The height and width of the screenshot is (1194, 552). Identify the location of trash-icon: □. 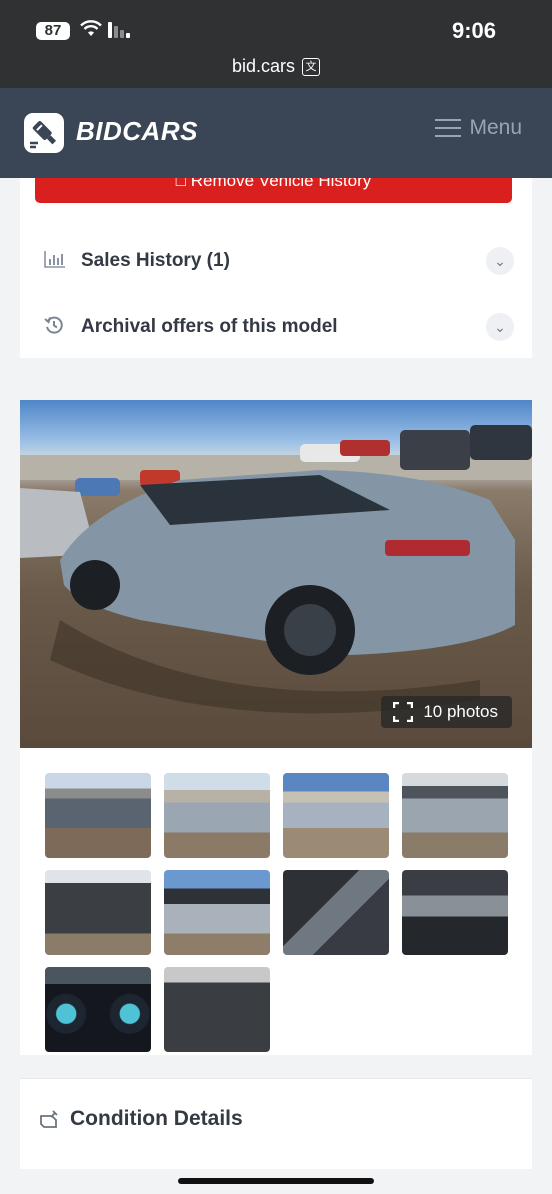
(181, 184).